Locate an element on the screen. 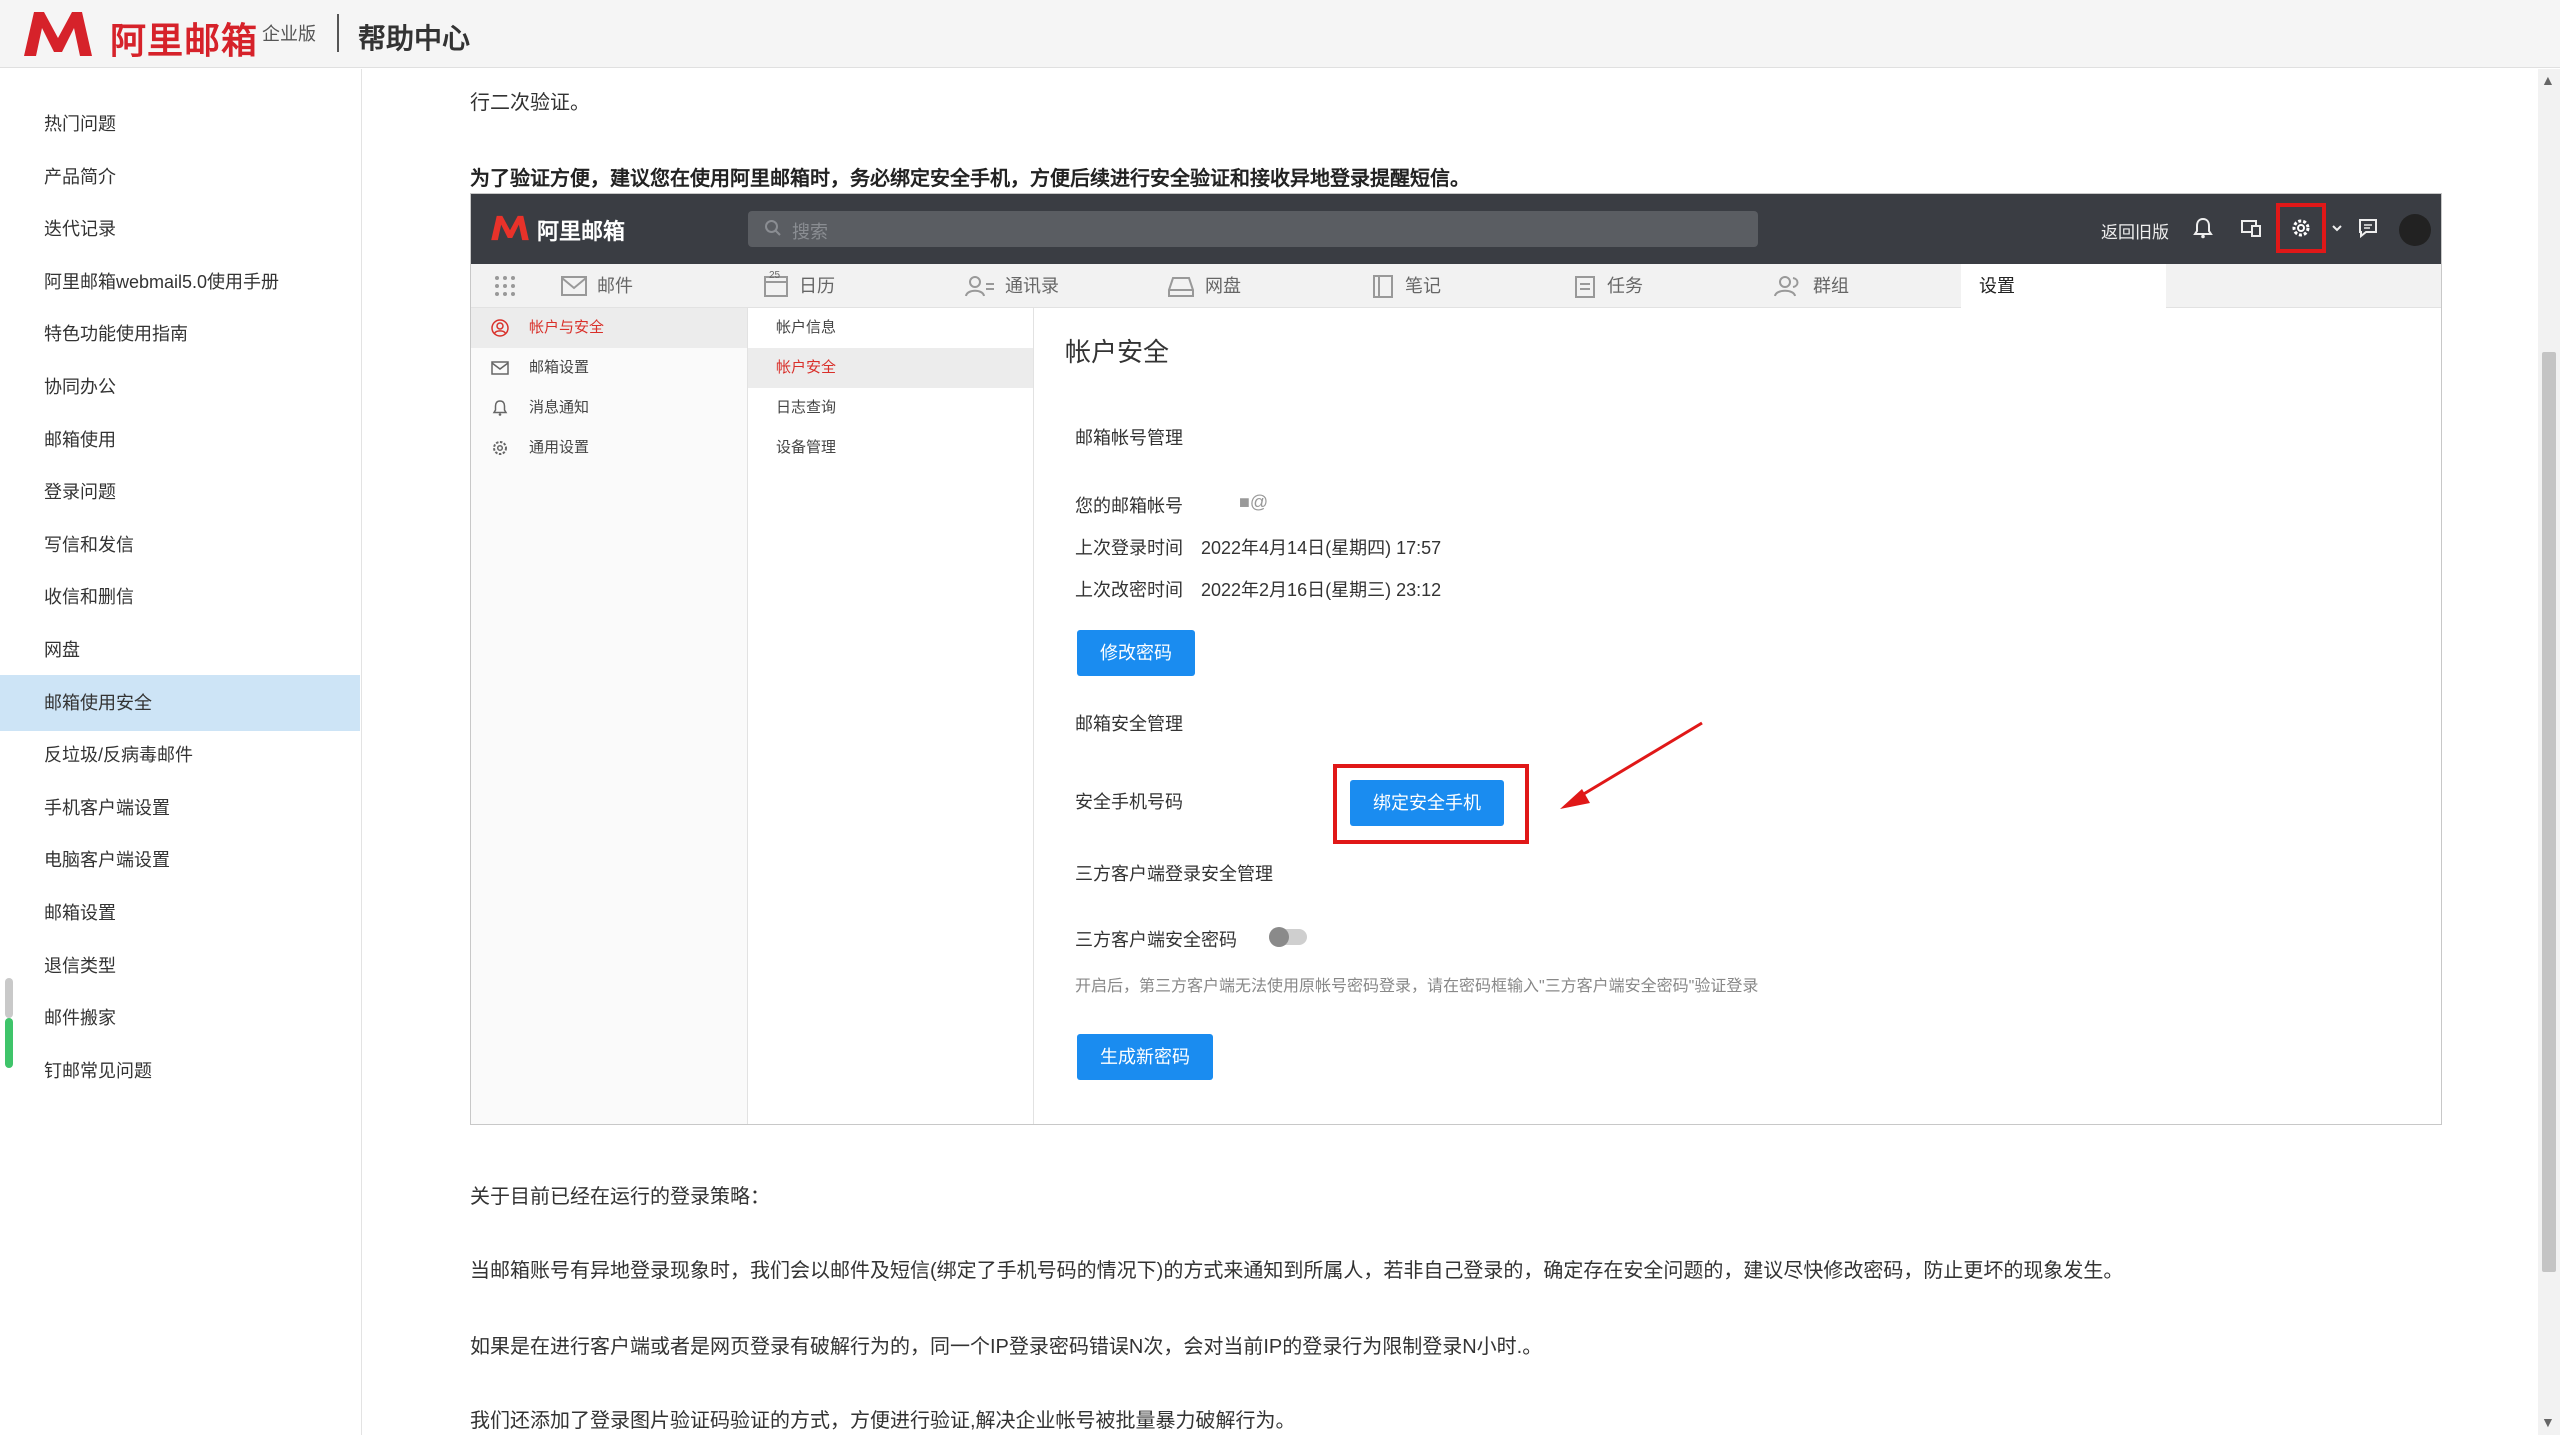 The image size is (2560, 1435). gear-highlight-box is located at coordinates (2301, 228).